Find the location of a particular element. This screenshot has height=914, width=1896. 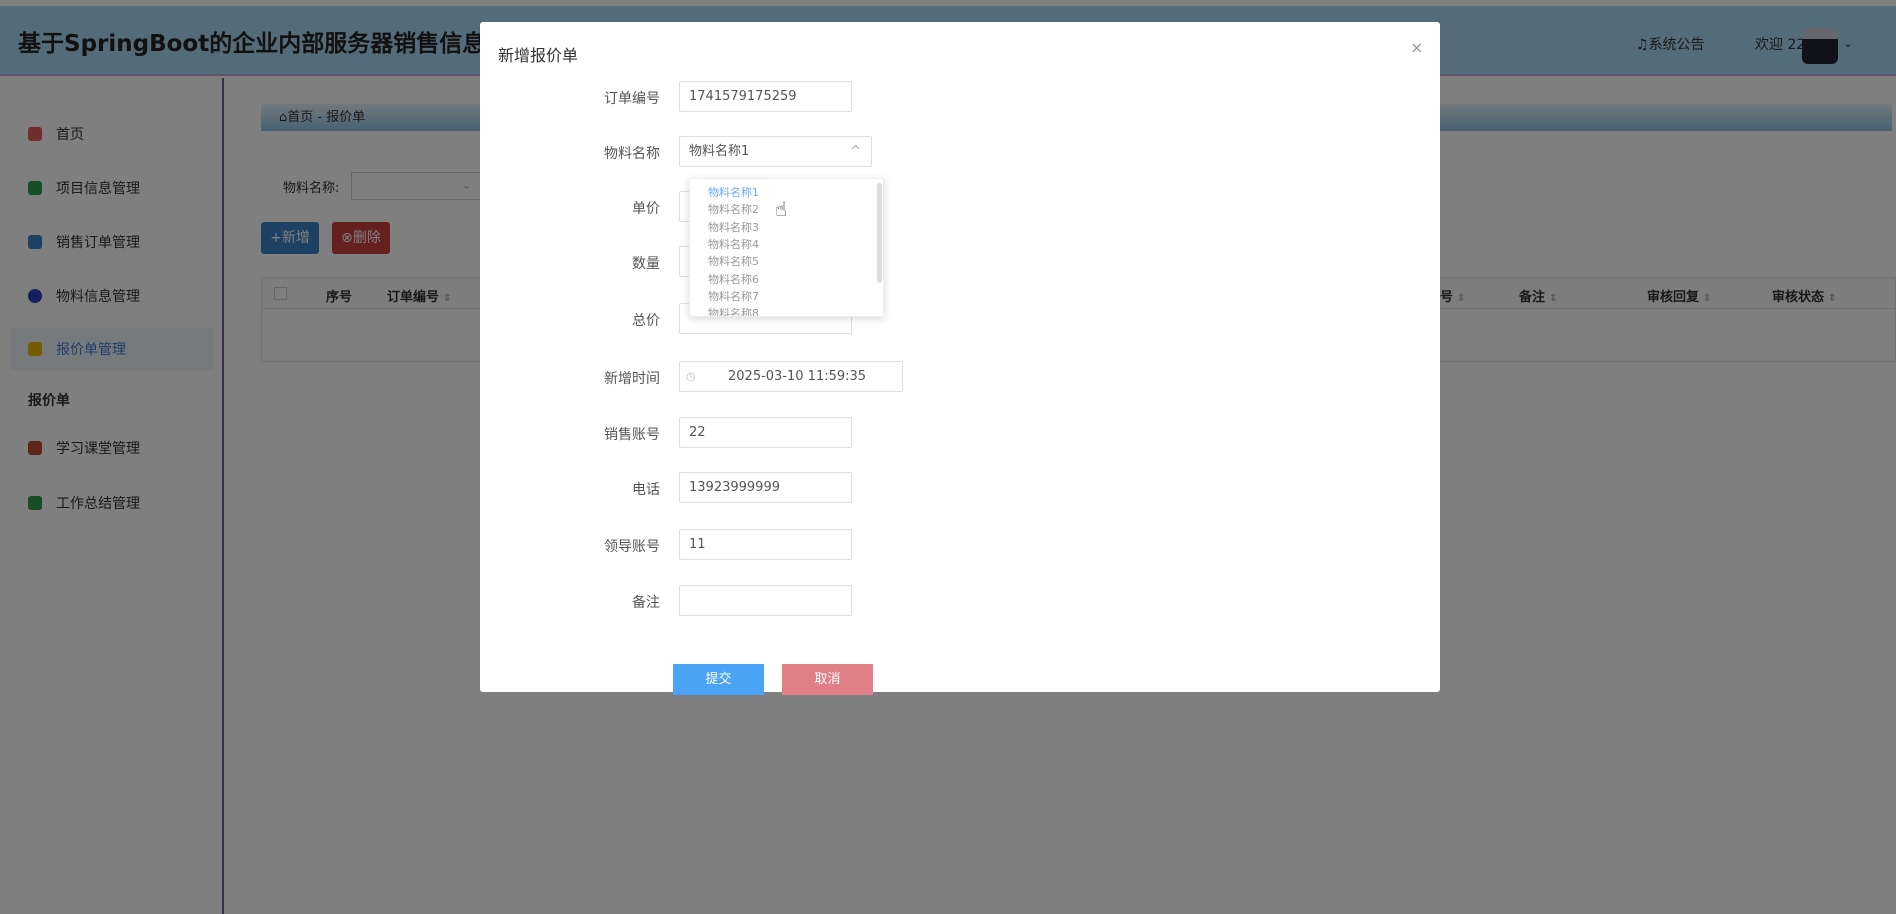

field-value: 13923999999 is located at coordinates (734, 487).